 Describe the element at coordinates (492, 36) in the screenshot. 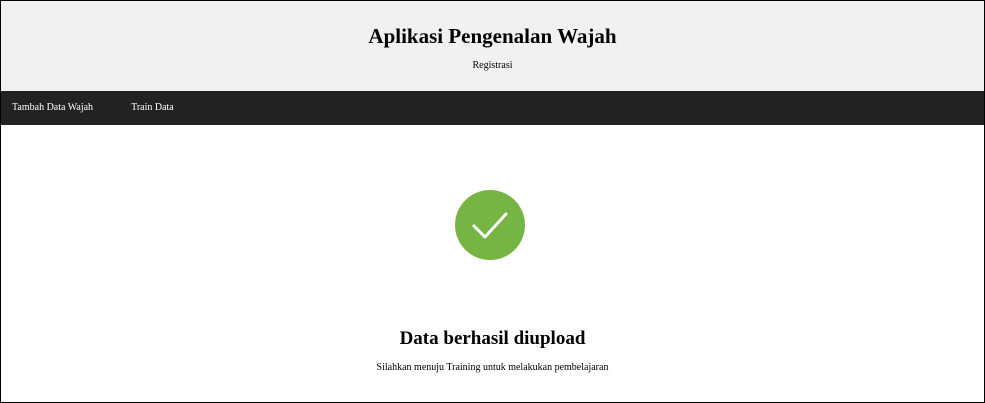

I see `app-title: Aplikasi Pengenalan Wajah` at that location.